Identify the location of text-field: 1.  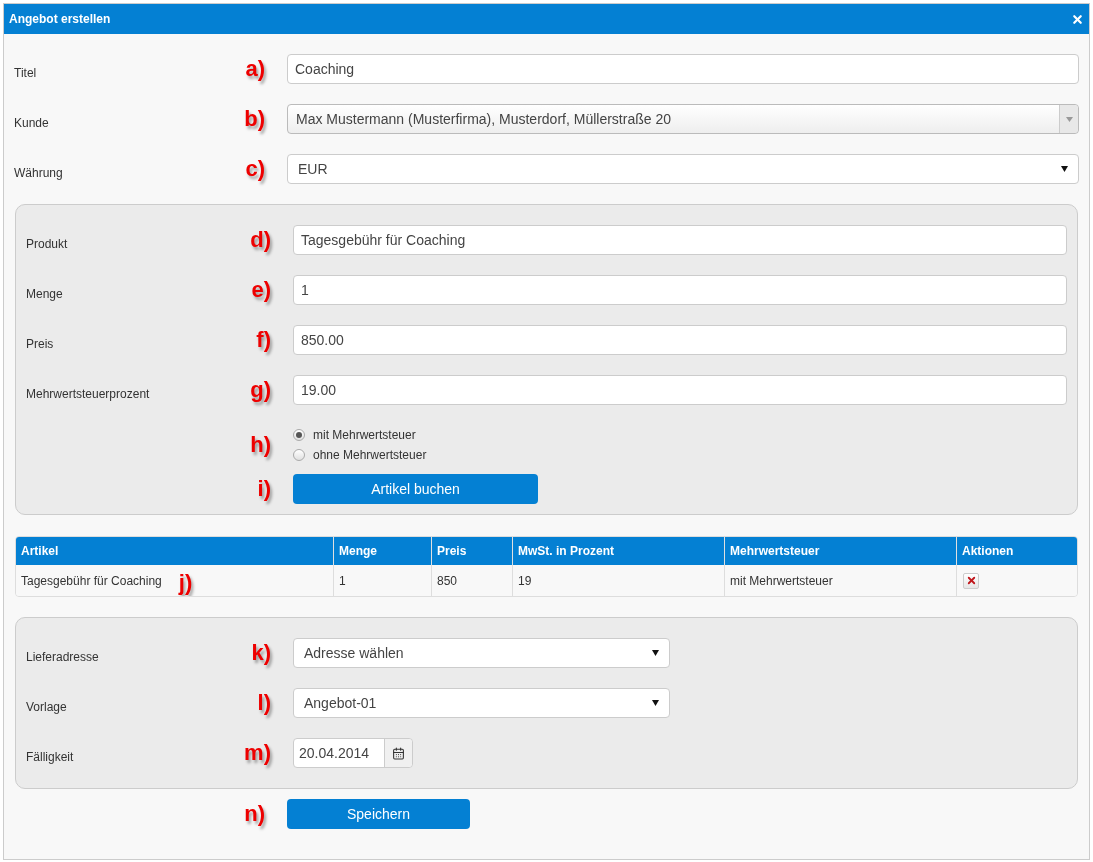
(680, 290).